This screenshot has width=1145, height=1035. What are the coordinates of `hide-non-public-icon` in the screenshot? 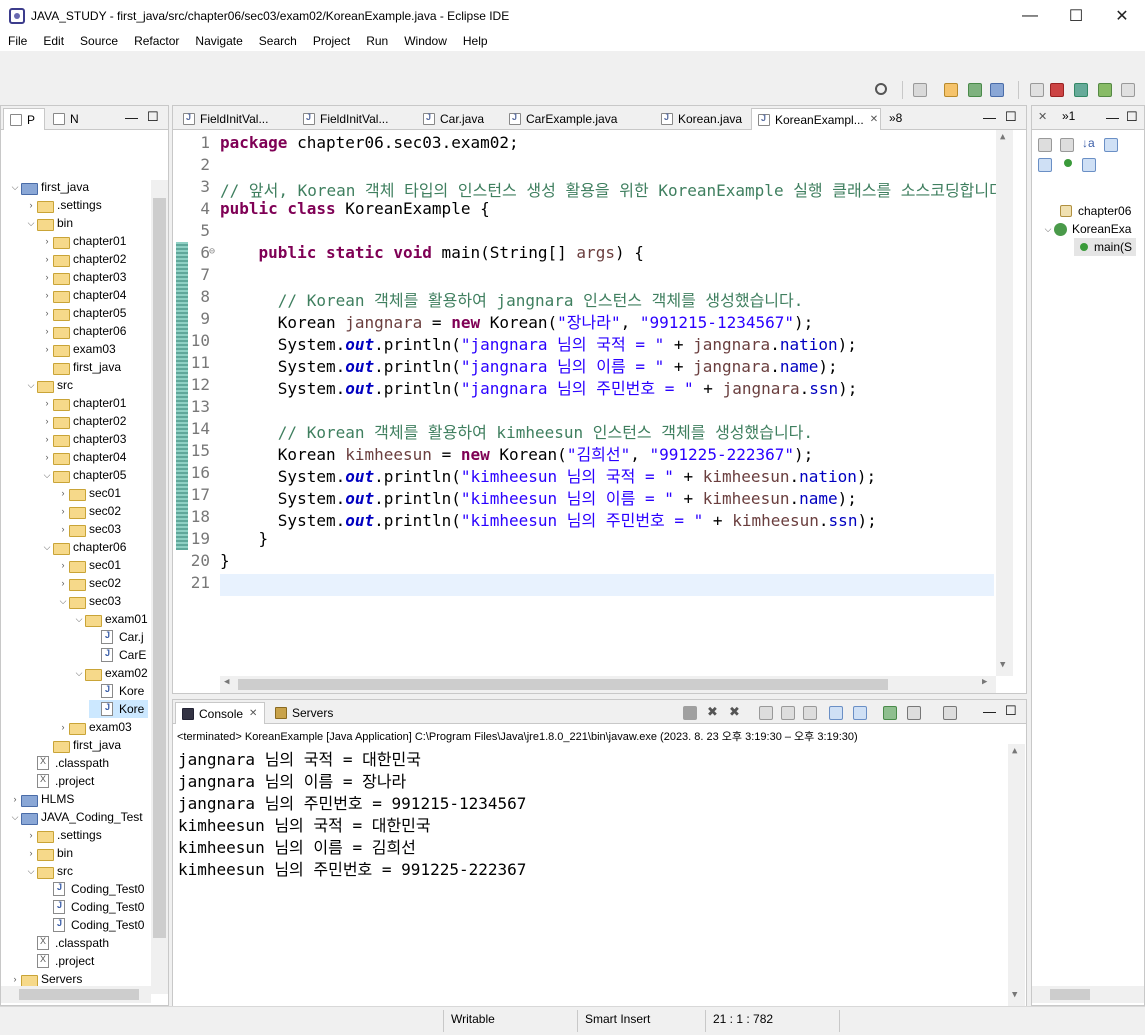 It's located at (1068, 163).